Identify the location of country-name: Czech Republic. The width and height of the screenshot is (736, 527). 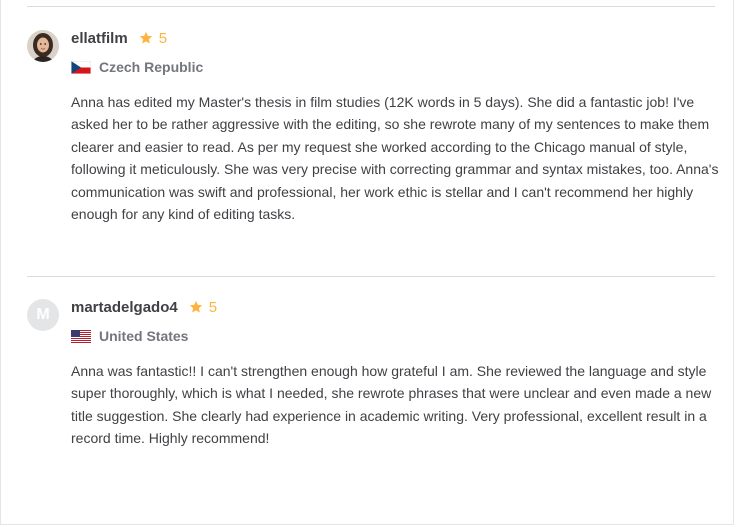
(151, 67).